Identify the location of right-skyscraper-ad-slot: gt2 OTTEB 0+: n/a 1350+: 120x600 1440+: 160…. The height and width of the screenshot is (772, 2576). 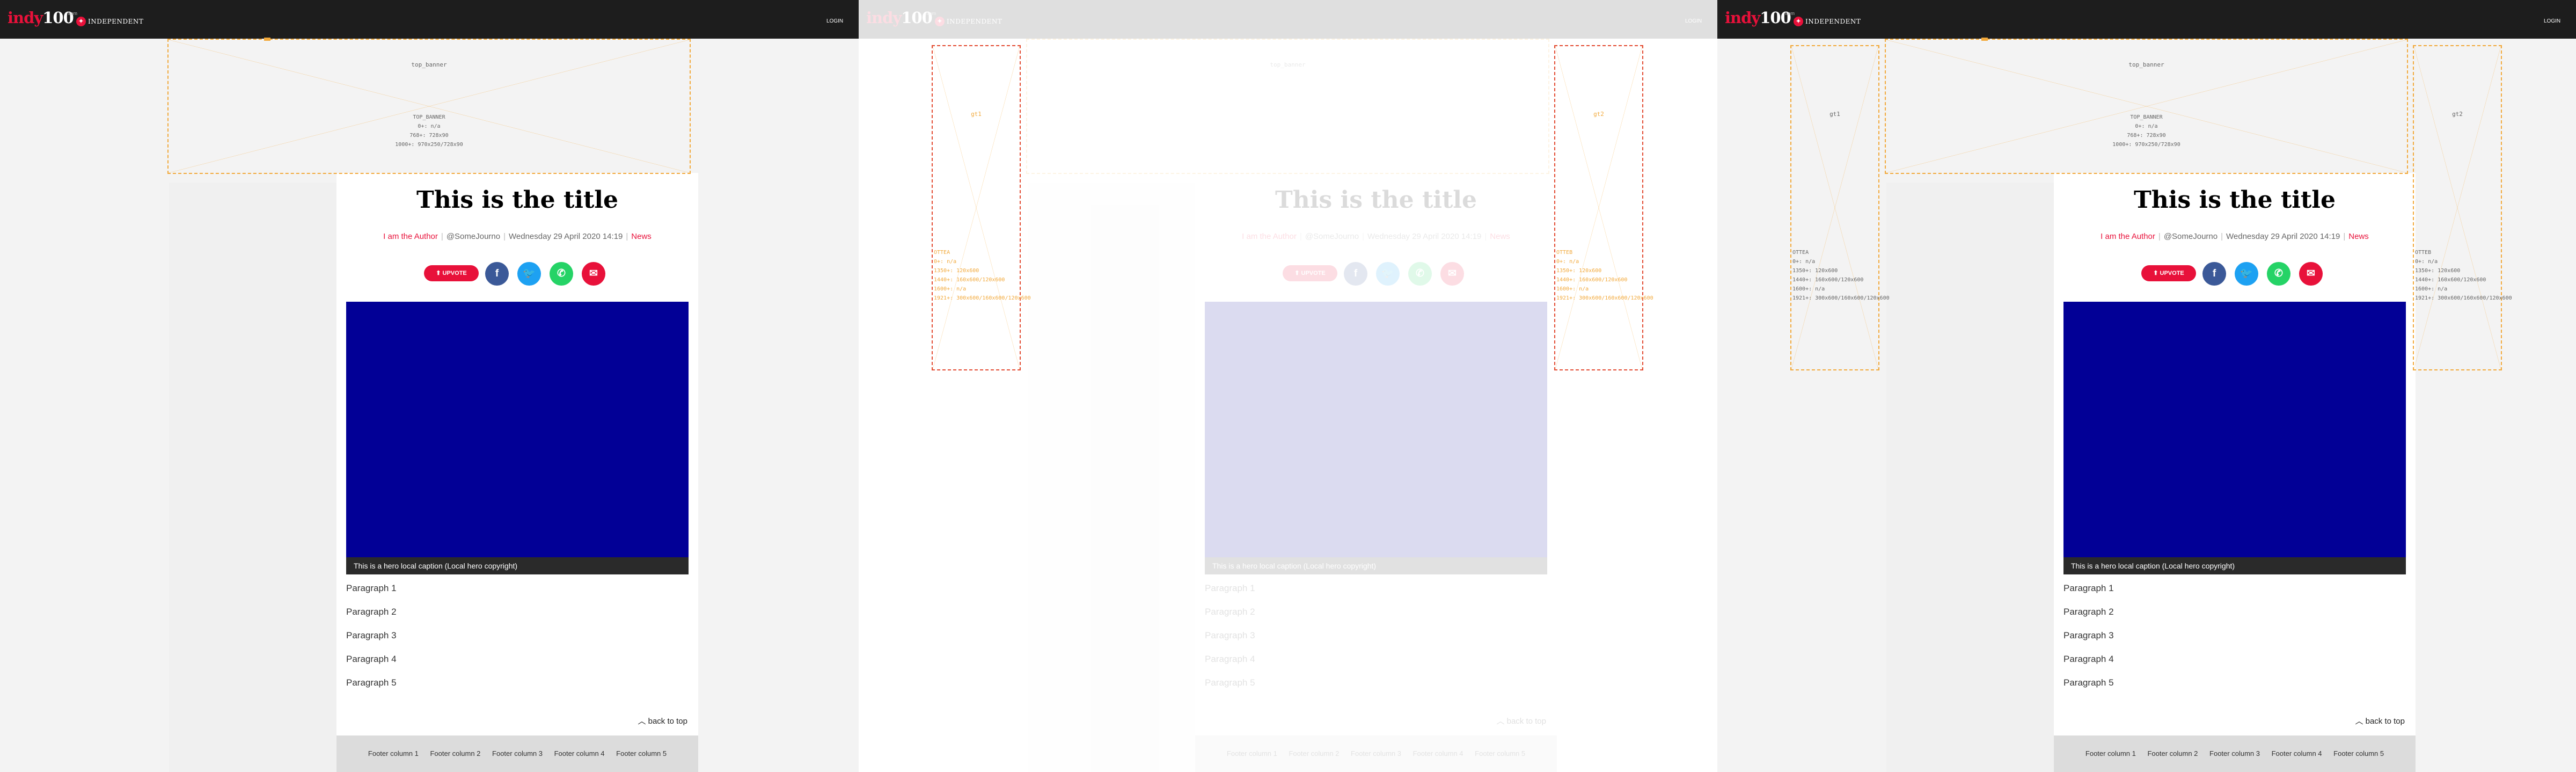
(1603, 207).